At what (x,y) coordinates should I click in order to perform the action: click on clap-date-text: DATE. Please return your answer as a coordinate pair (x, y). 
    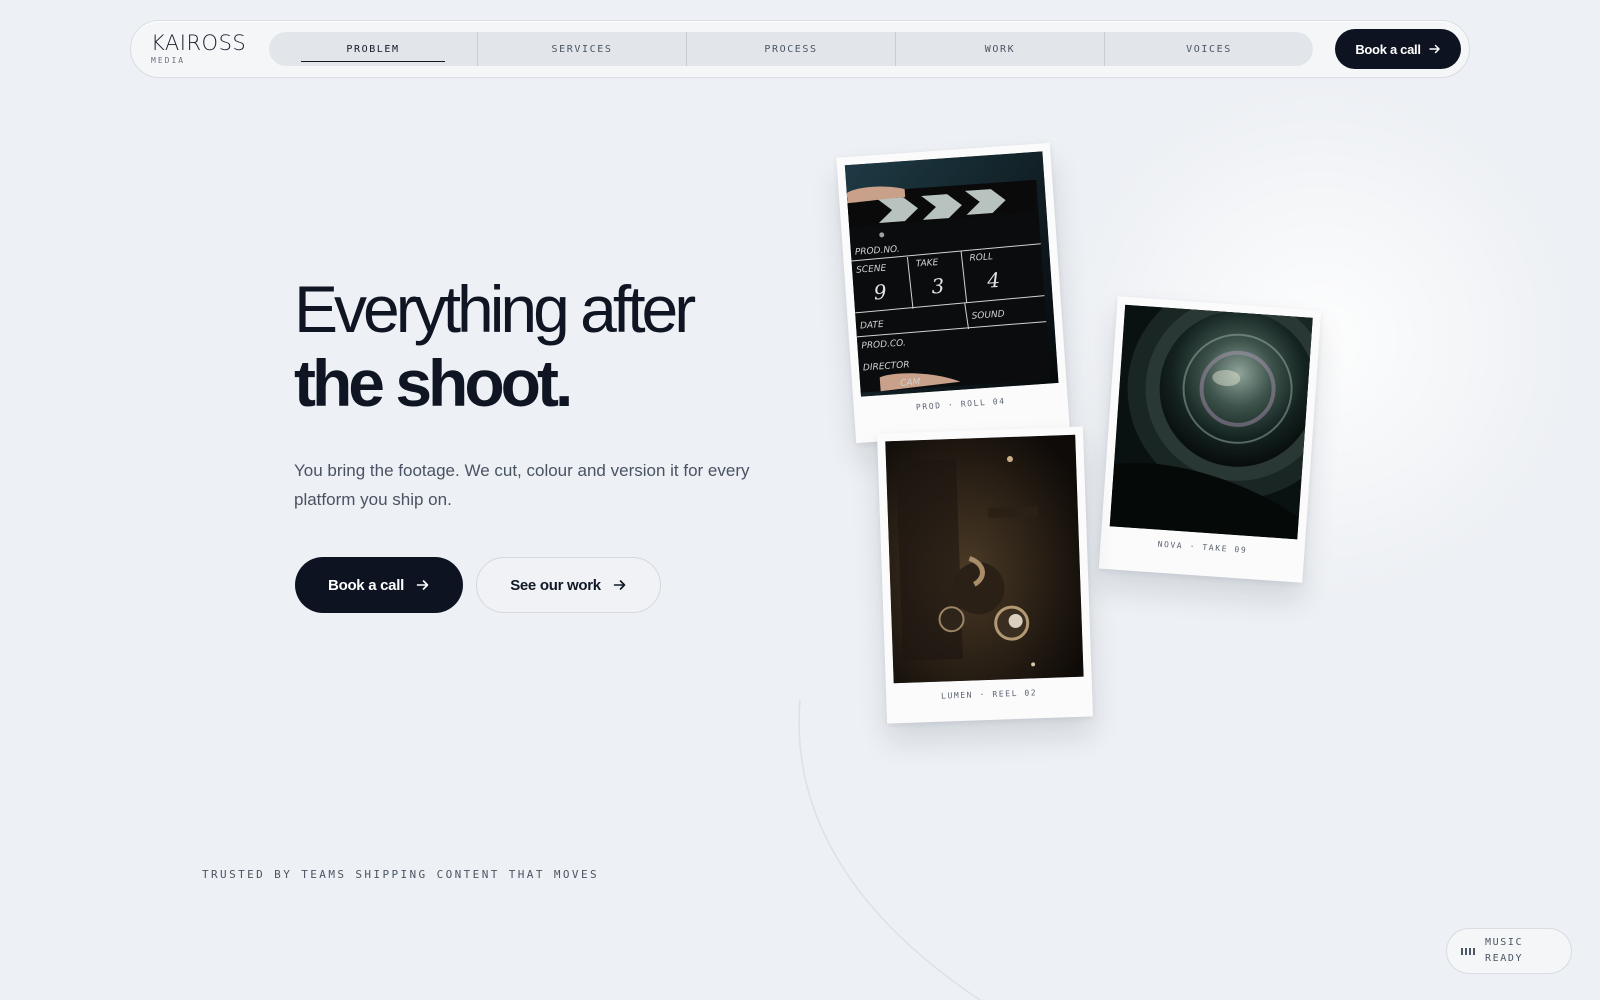
    Looking at the image, I should click on (872, 326).